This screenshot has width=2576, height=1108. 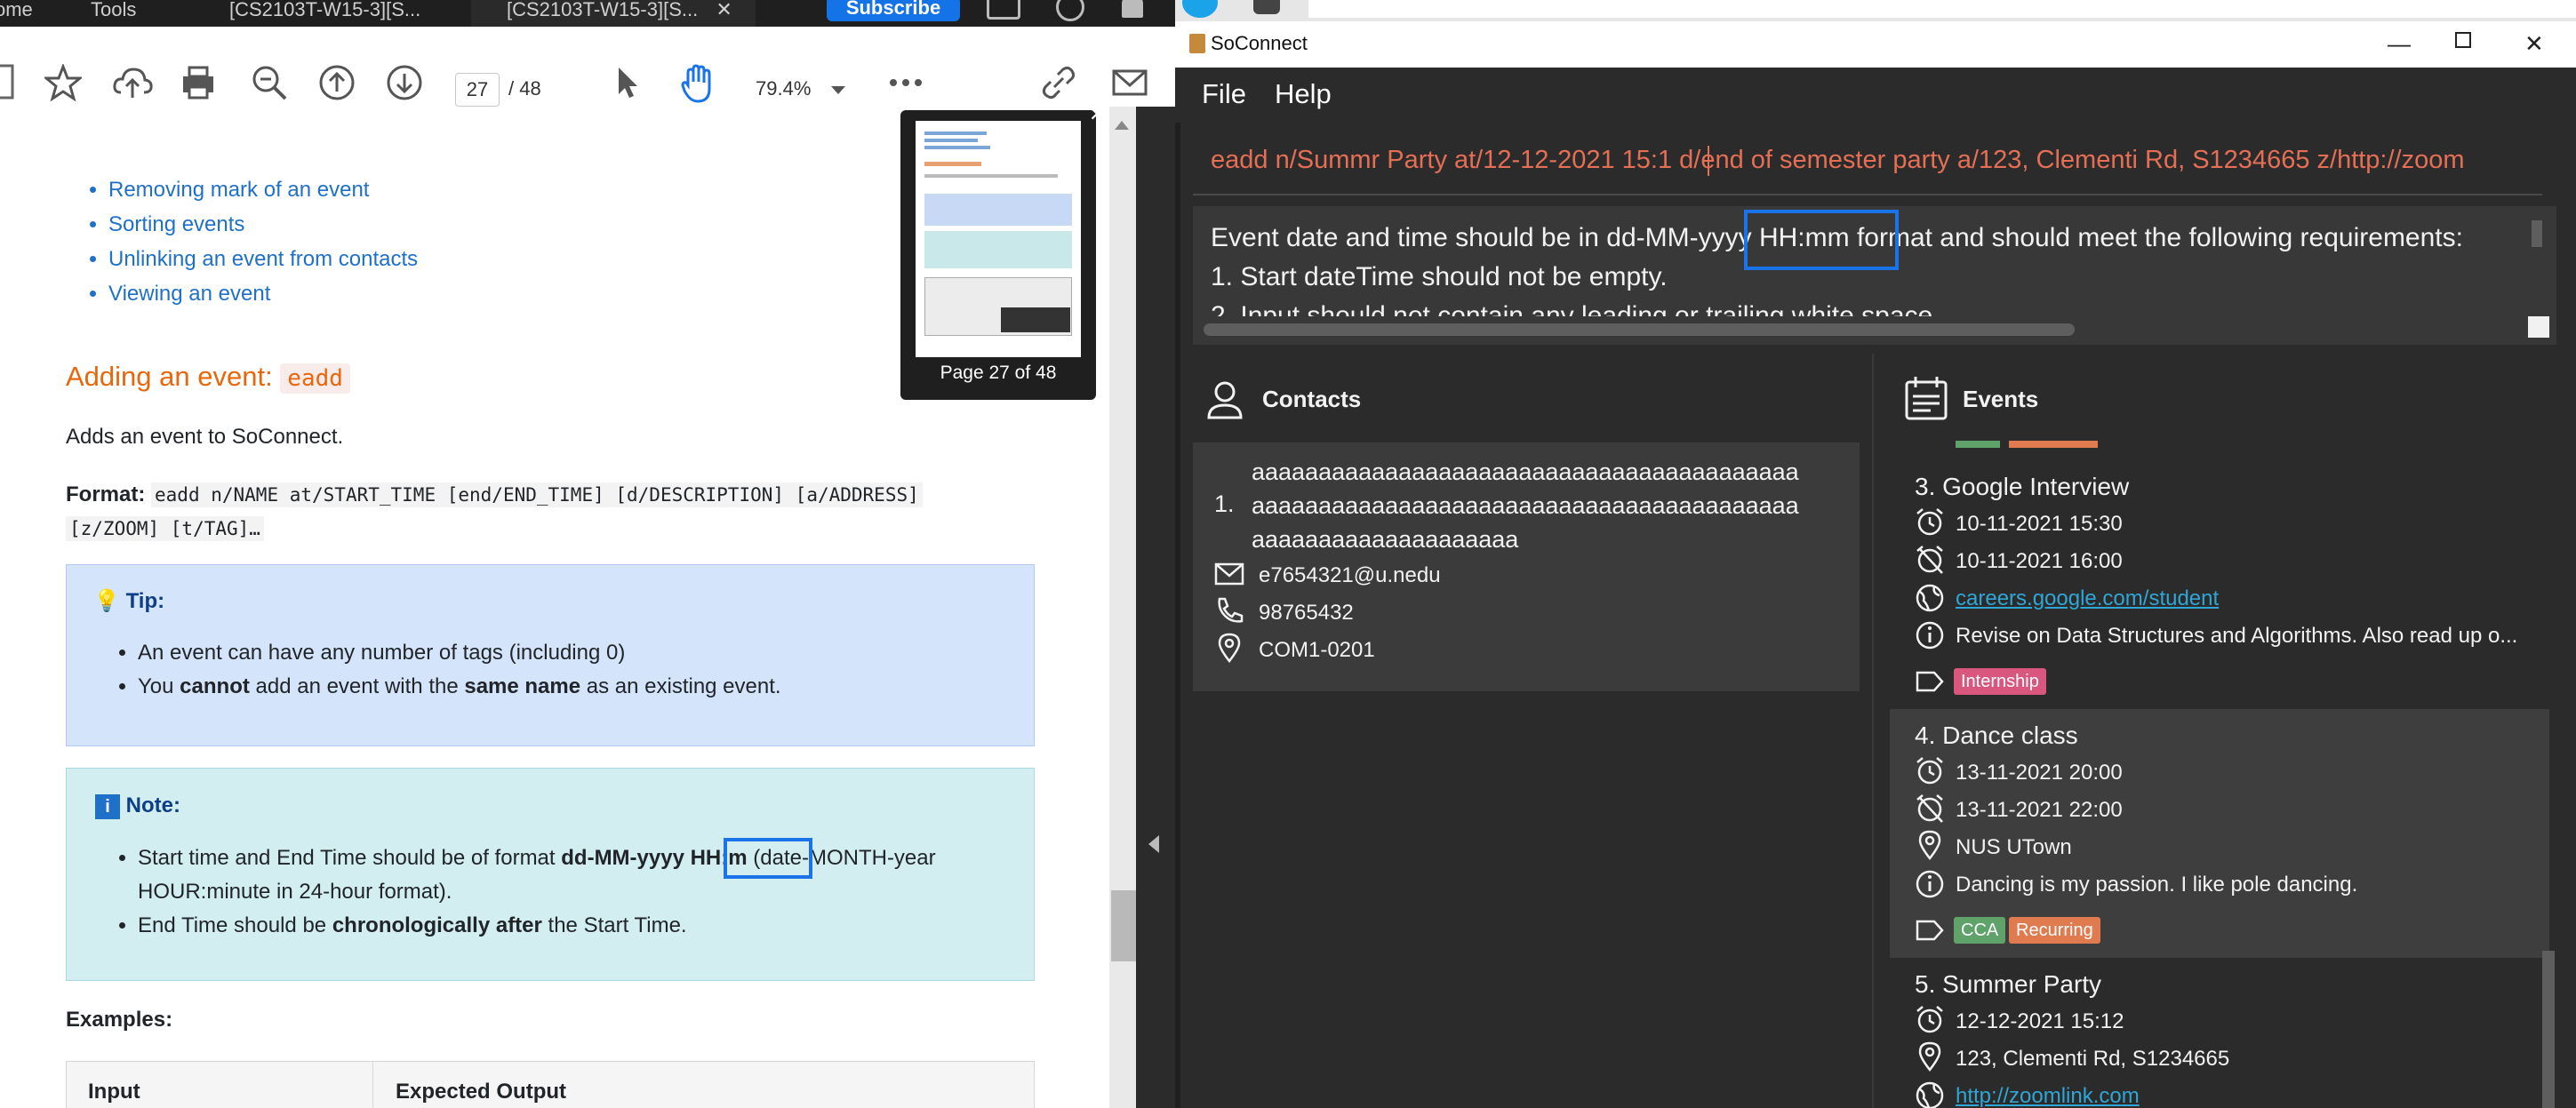 I want to click on notification-bell-icon, so click(x=1132, y=9).